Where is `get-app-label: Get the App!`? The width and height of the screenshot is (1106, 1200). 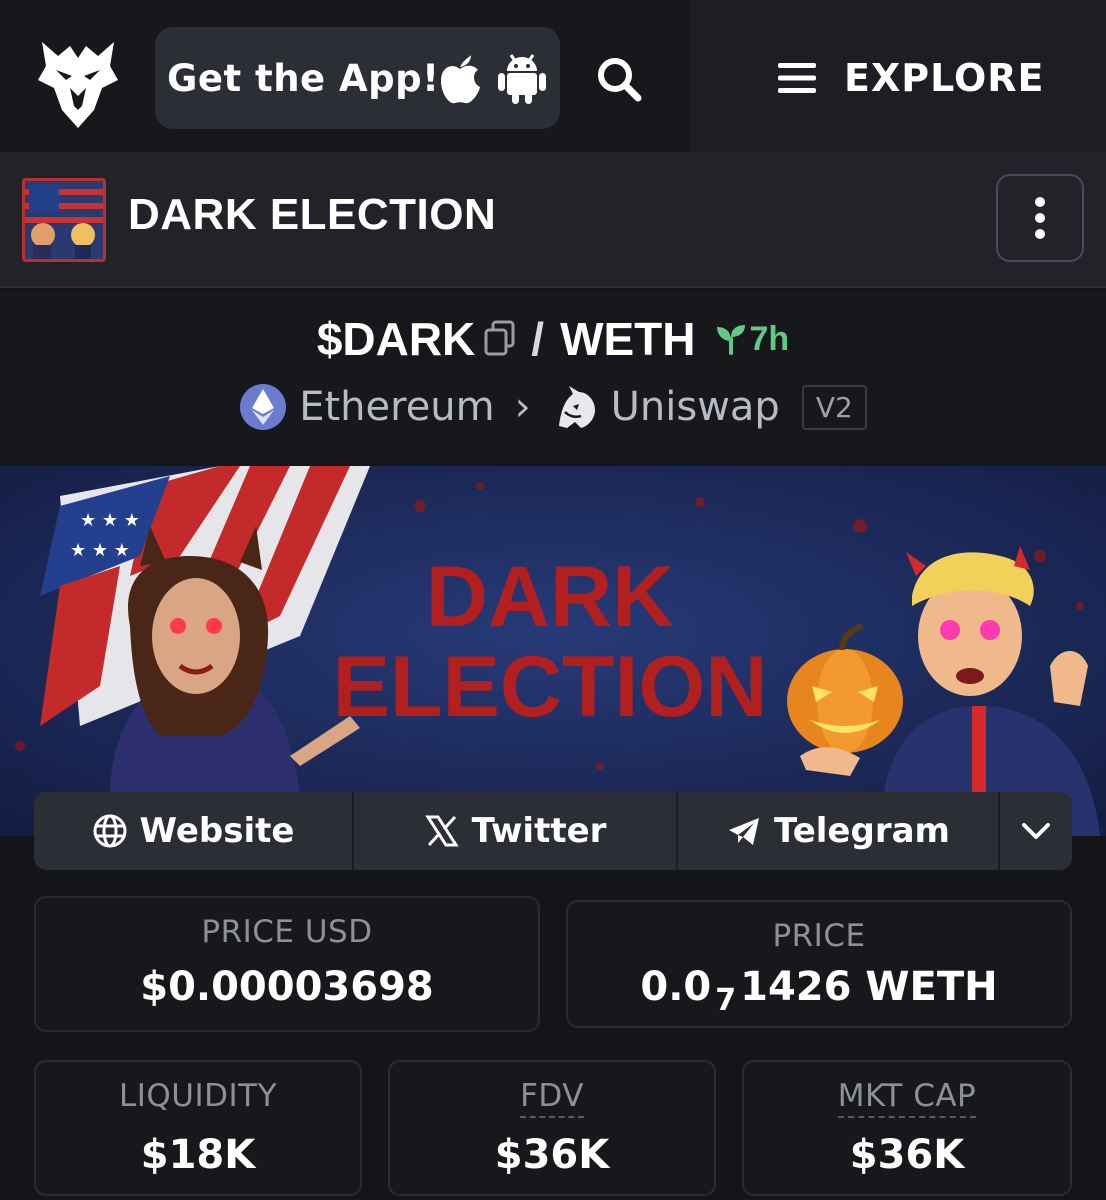 get-app-label: Get the App! is located at coordinates (303, 78).